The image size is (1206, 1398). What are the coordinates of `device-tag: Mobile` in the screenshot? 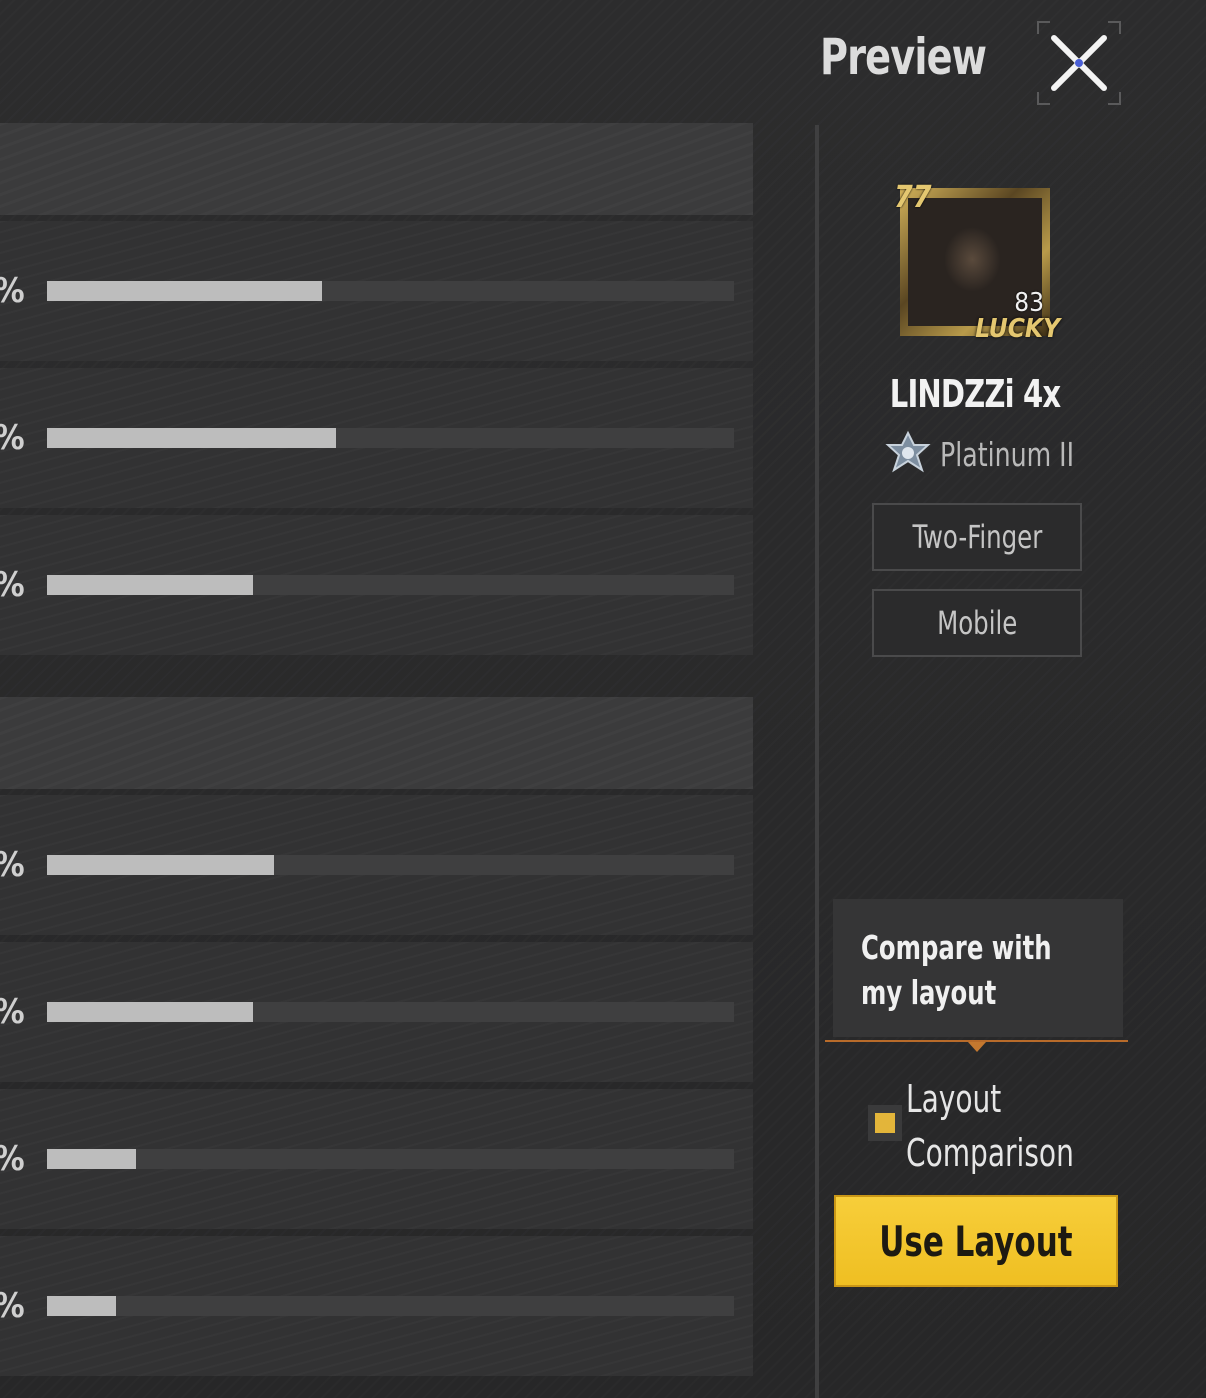 It's located at (977, 623).